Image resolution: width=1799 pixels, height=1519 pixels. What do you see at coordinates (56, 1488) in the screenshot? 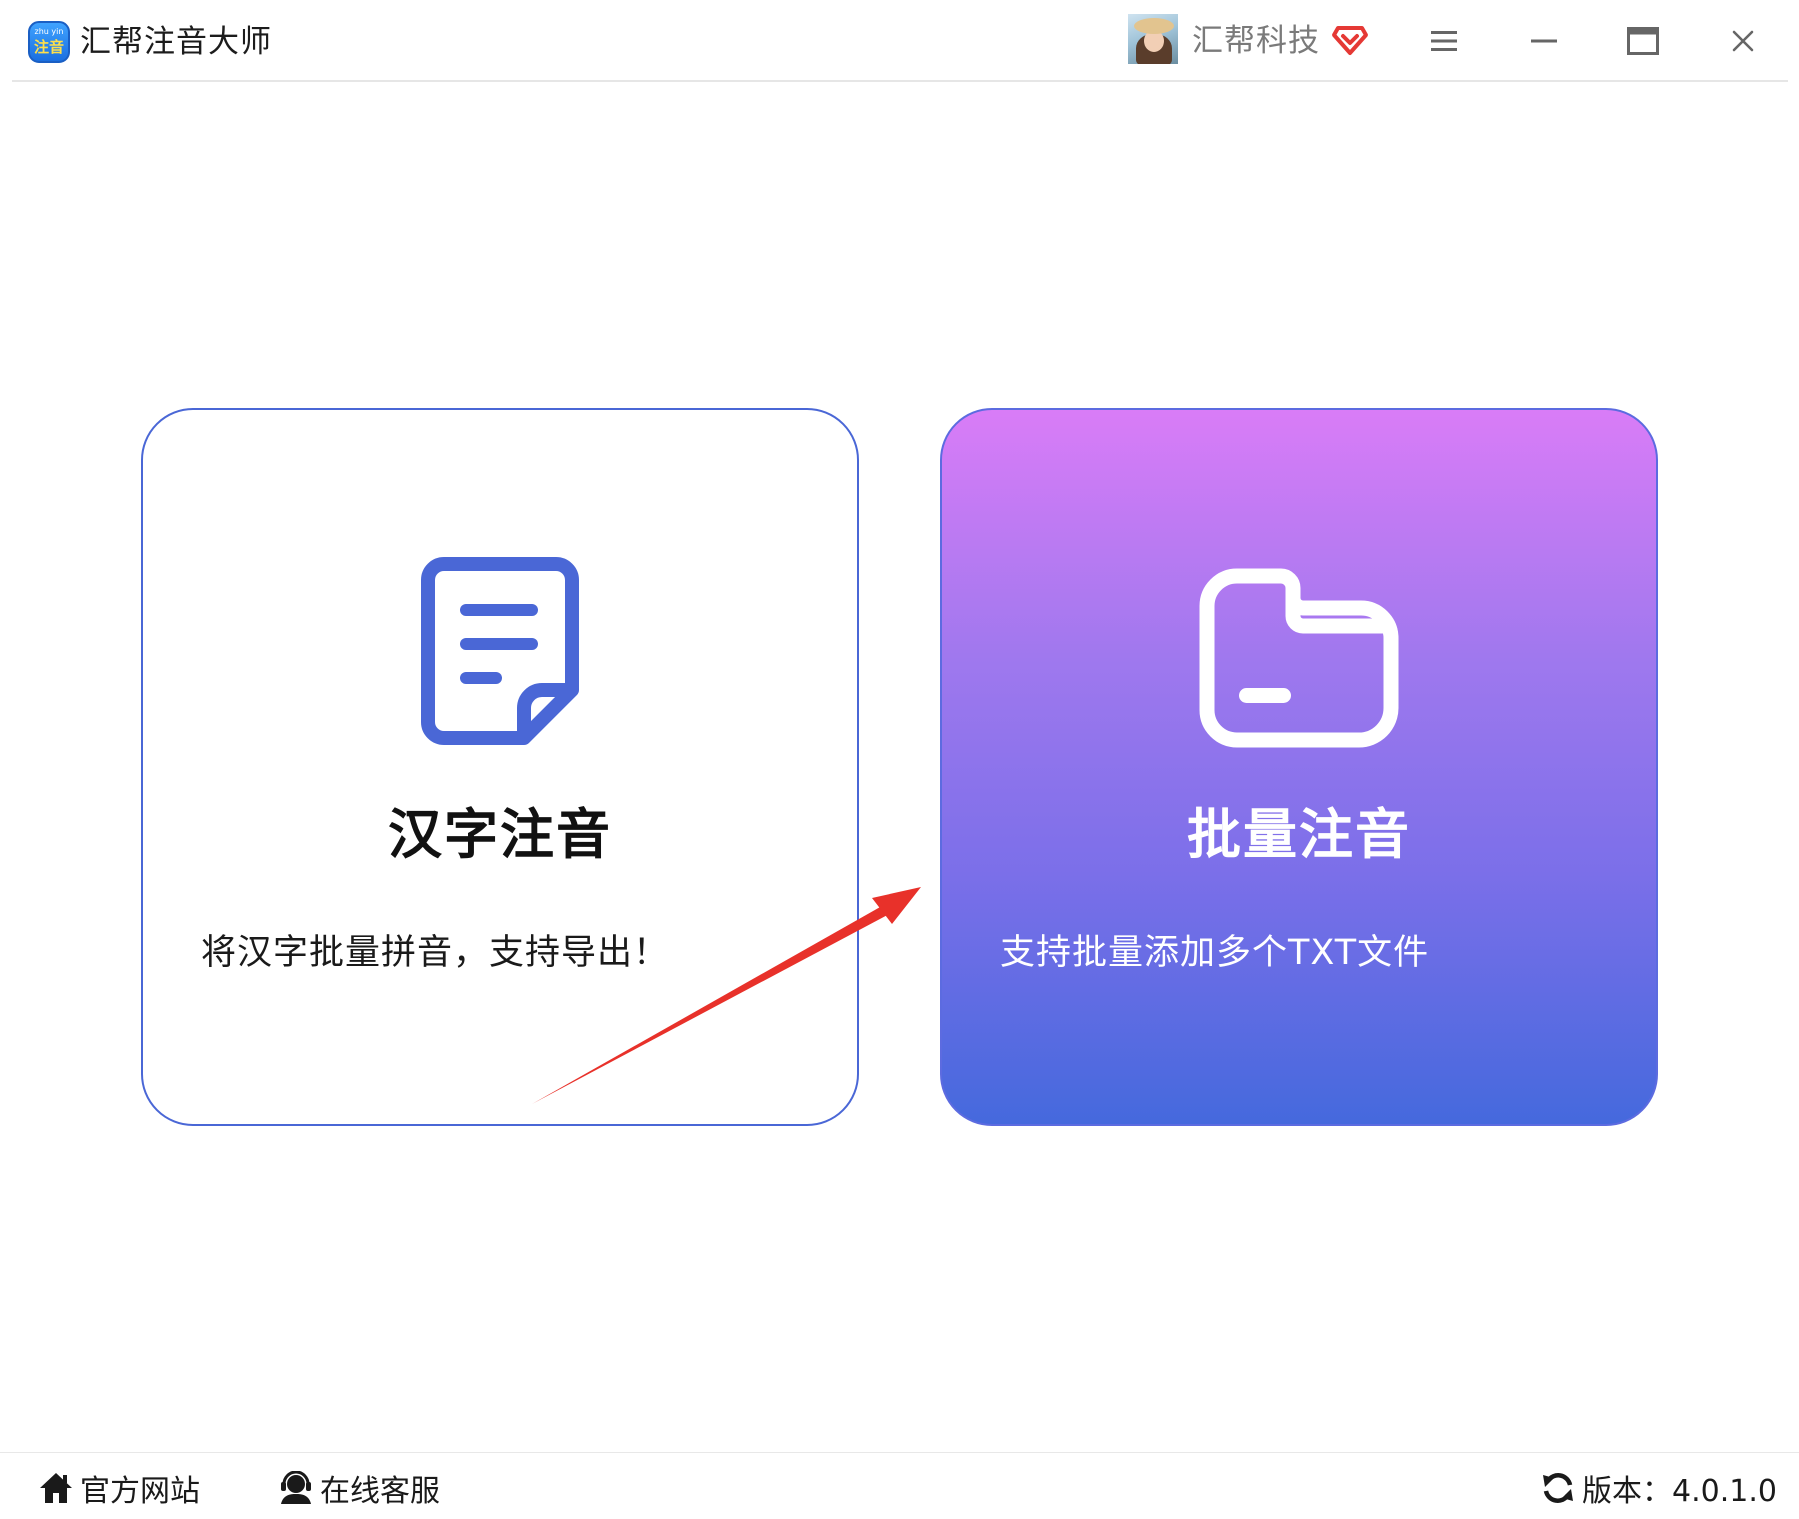
I see `home-icon` at bounding box center [56, 1488].